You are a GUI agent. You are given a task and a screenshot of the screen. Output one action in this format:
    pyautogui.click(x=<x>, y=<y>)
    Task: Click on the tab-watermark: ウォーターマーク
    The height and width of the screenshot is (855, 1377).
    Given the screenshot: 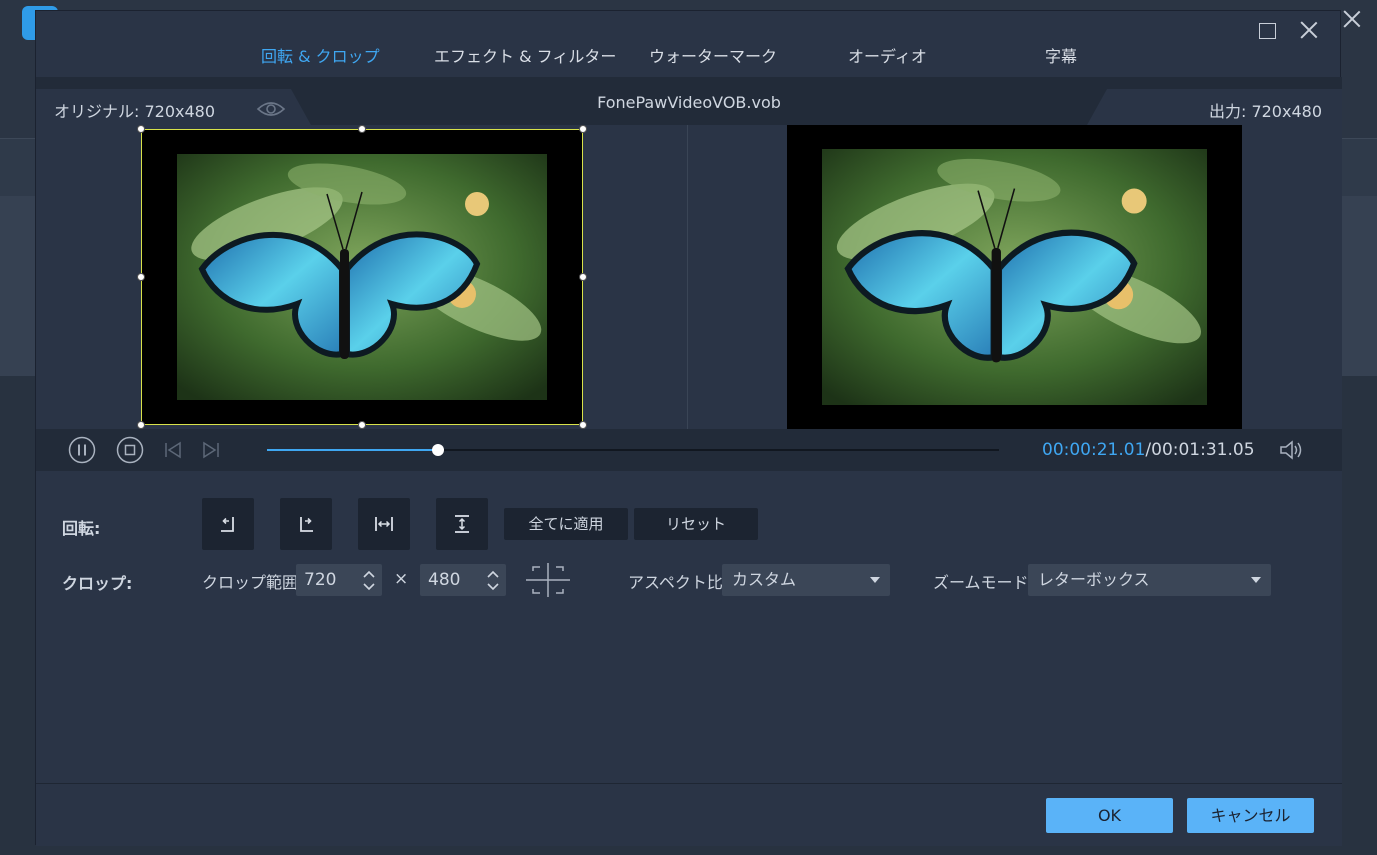 What is the action you would take?
    pyautogui.click(x=713, y=55)
    